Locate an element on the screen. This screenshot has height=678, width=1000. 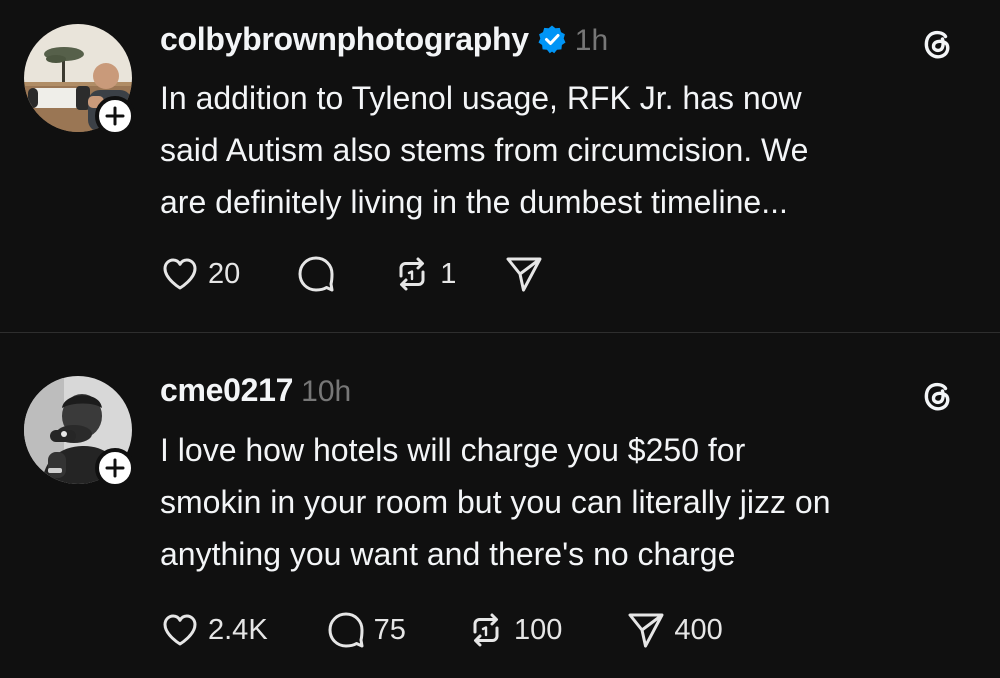
post-header: colbybrownphotography 1h is located at coordinates (384, 39).